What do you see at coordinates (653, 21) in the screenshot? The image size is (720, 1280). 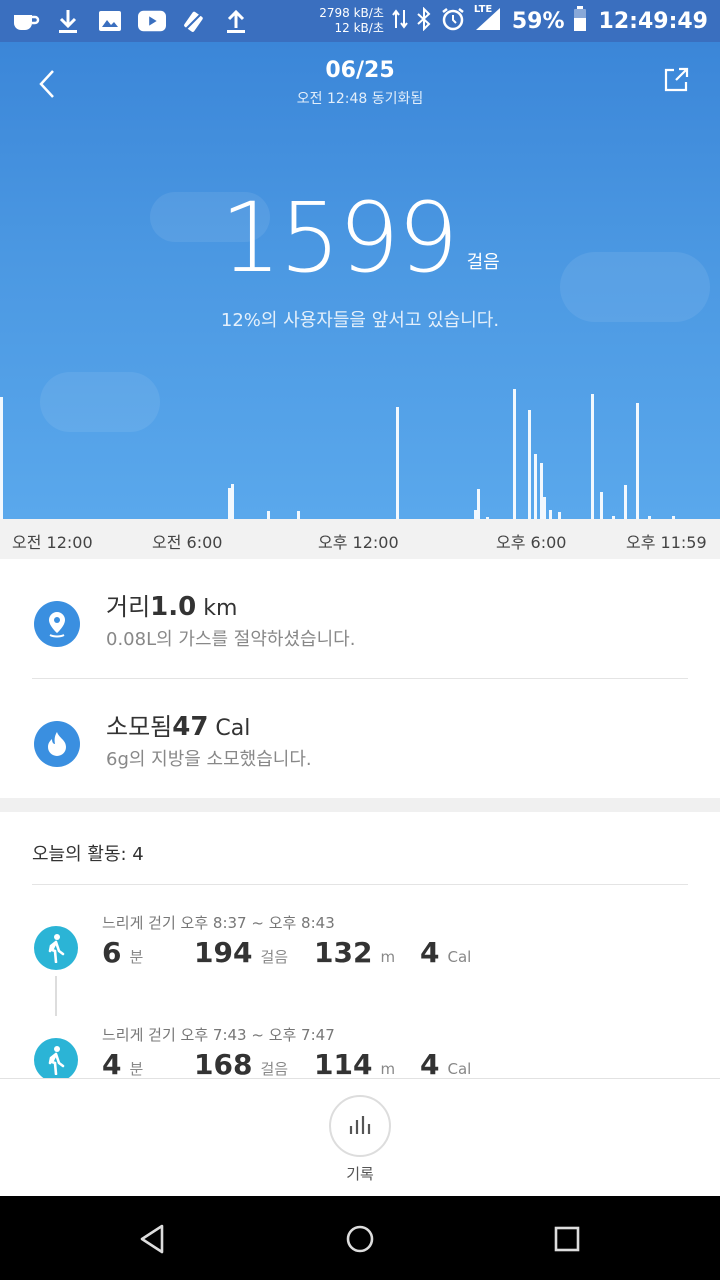 I see `clock: 12:49:49` at bounding box center [653, 21].